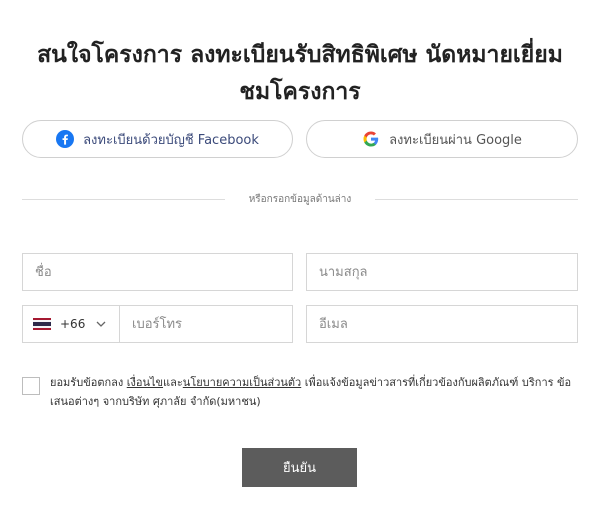 The width and height of the screenshot is (600, 506). I want to click on country-code-value: +66, so click(73, 324).